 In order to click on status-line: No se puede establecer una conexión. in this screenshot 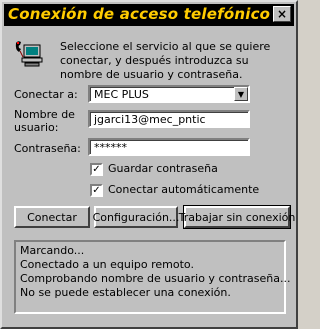, I will do `click(125, 292)`.